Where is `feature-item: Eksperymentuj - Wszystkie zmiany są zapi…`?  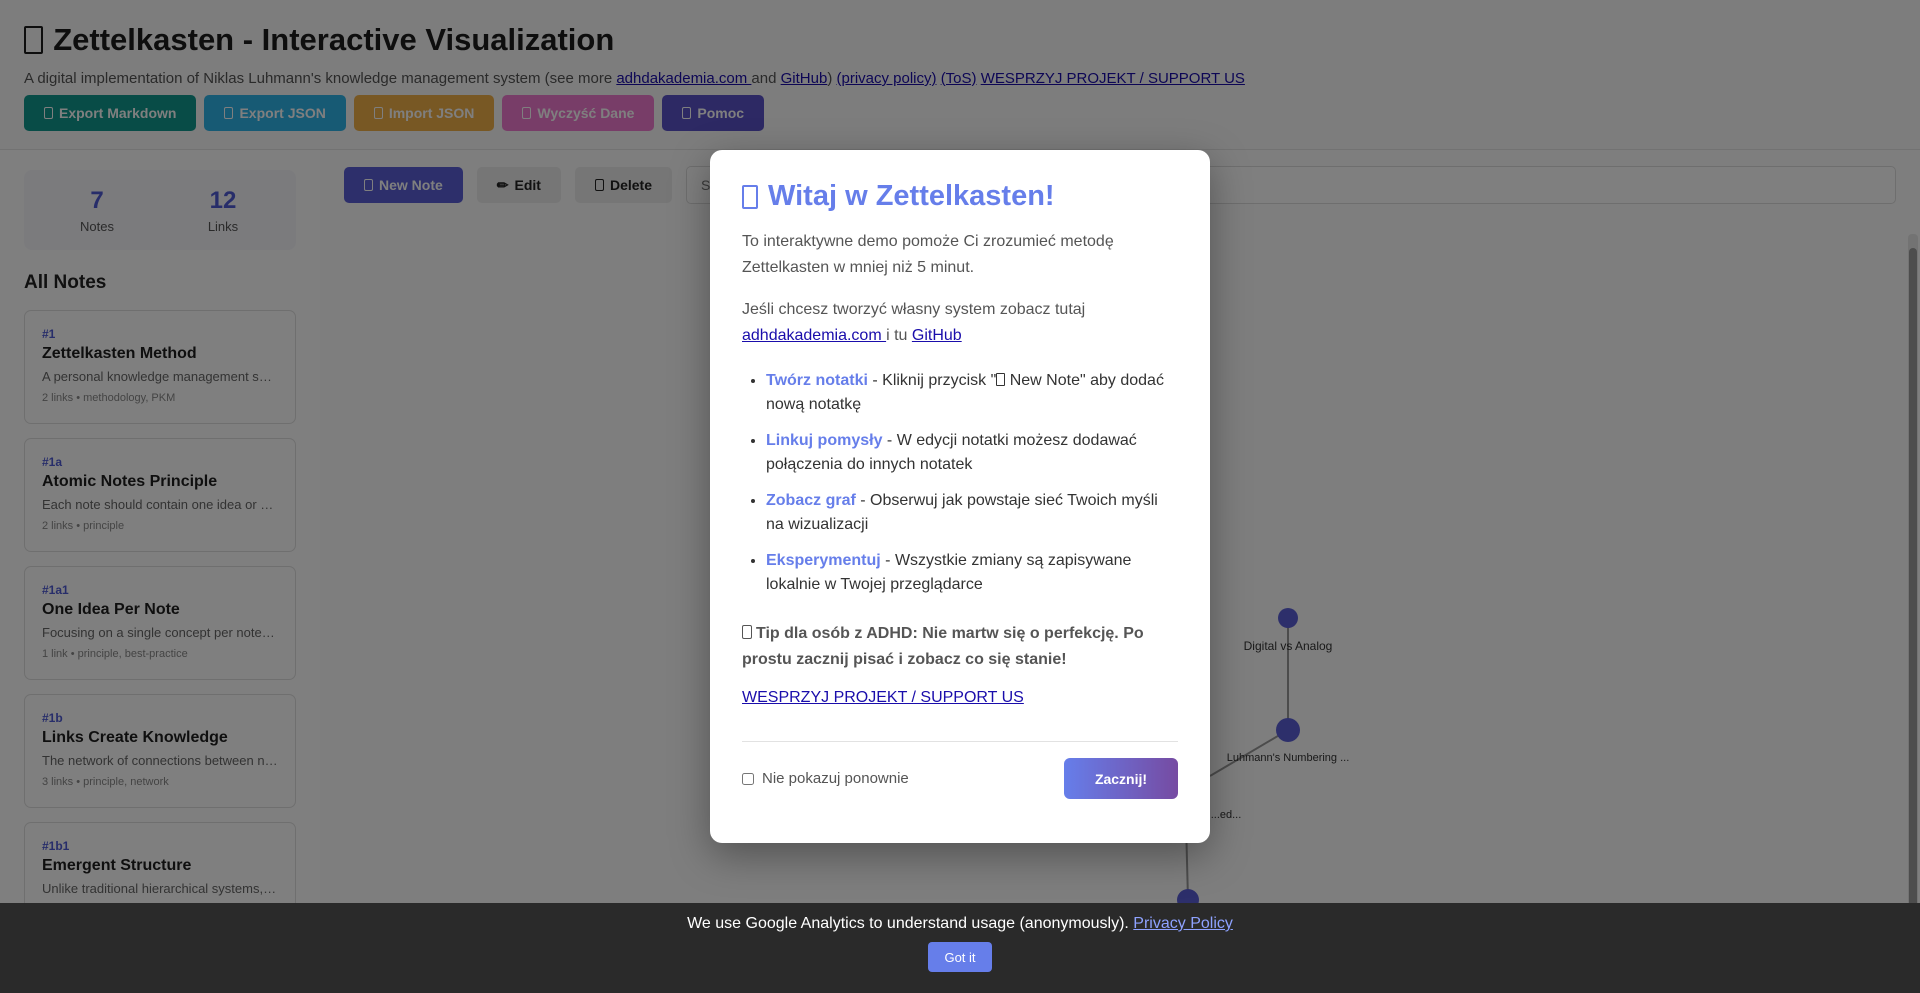
feature-item: Eksperymentuj - Wszystkie zmiany są zapi… is located at coordinates (972, 573).